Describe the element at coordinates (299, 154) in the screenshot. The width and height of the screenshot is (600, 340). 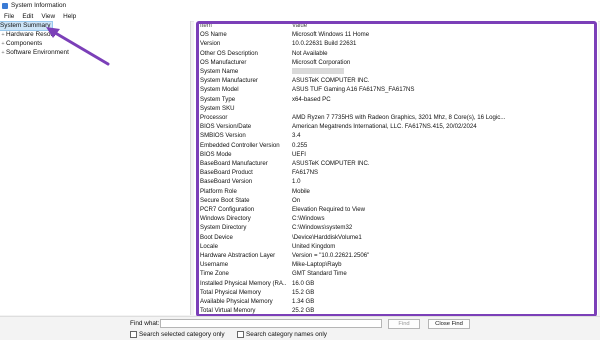
I see `row-value-cell: UEFI` at that location.